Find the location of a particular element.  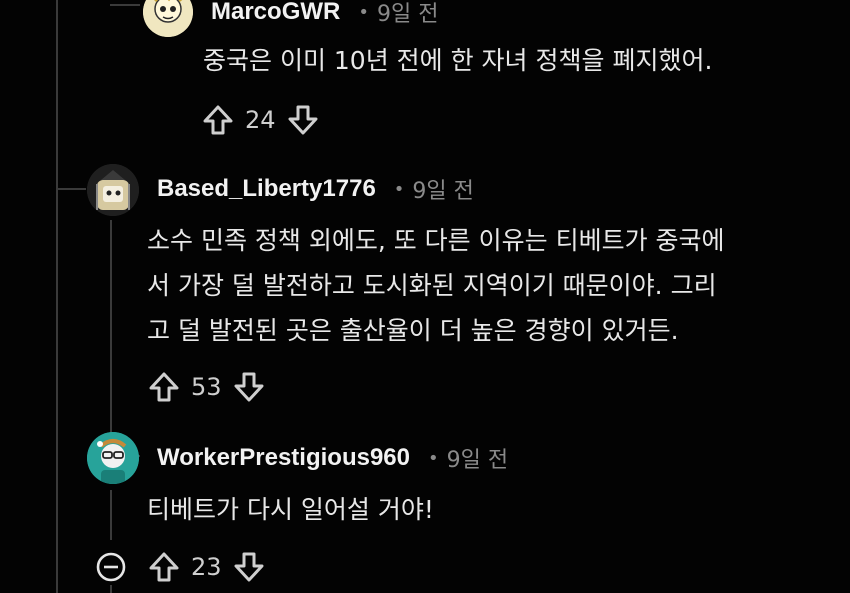

comment-meta: WorkerPrestigious960 • 9일 전 is located at coordinates (332, 458).